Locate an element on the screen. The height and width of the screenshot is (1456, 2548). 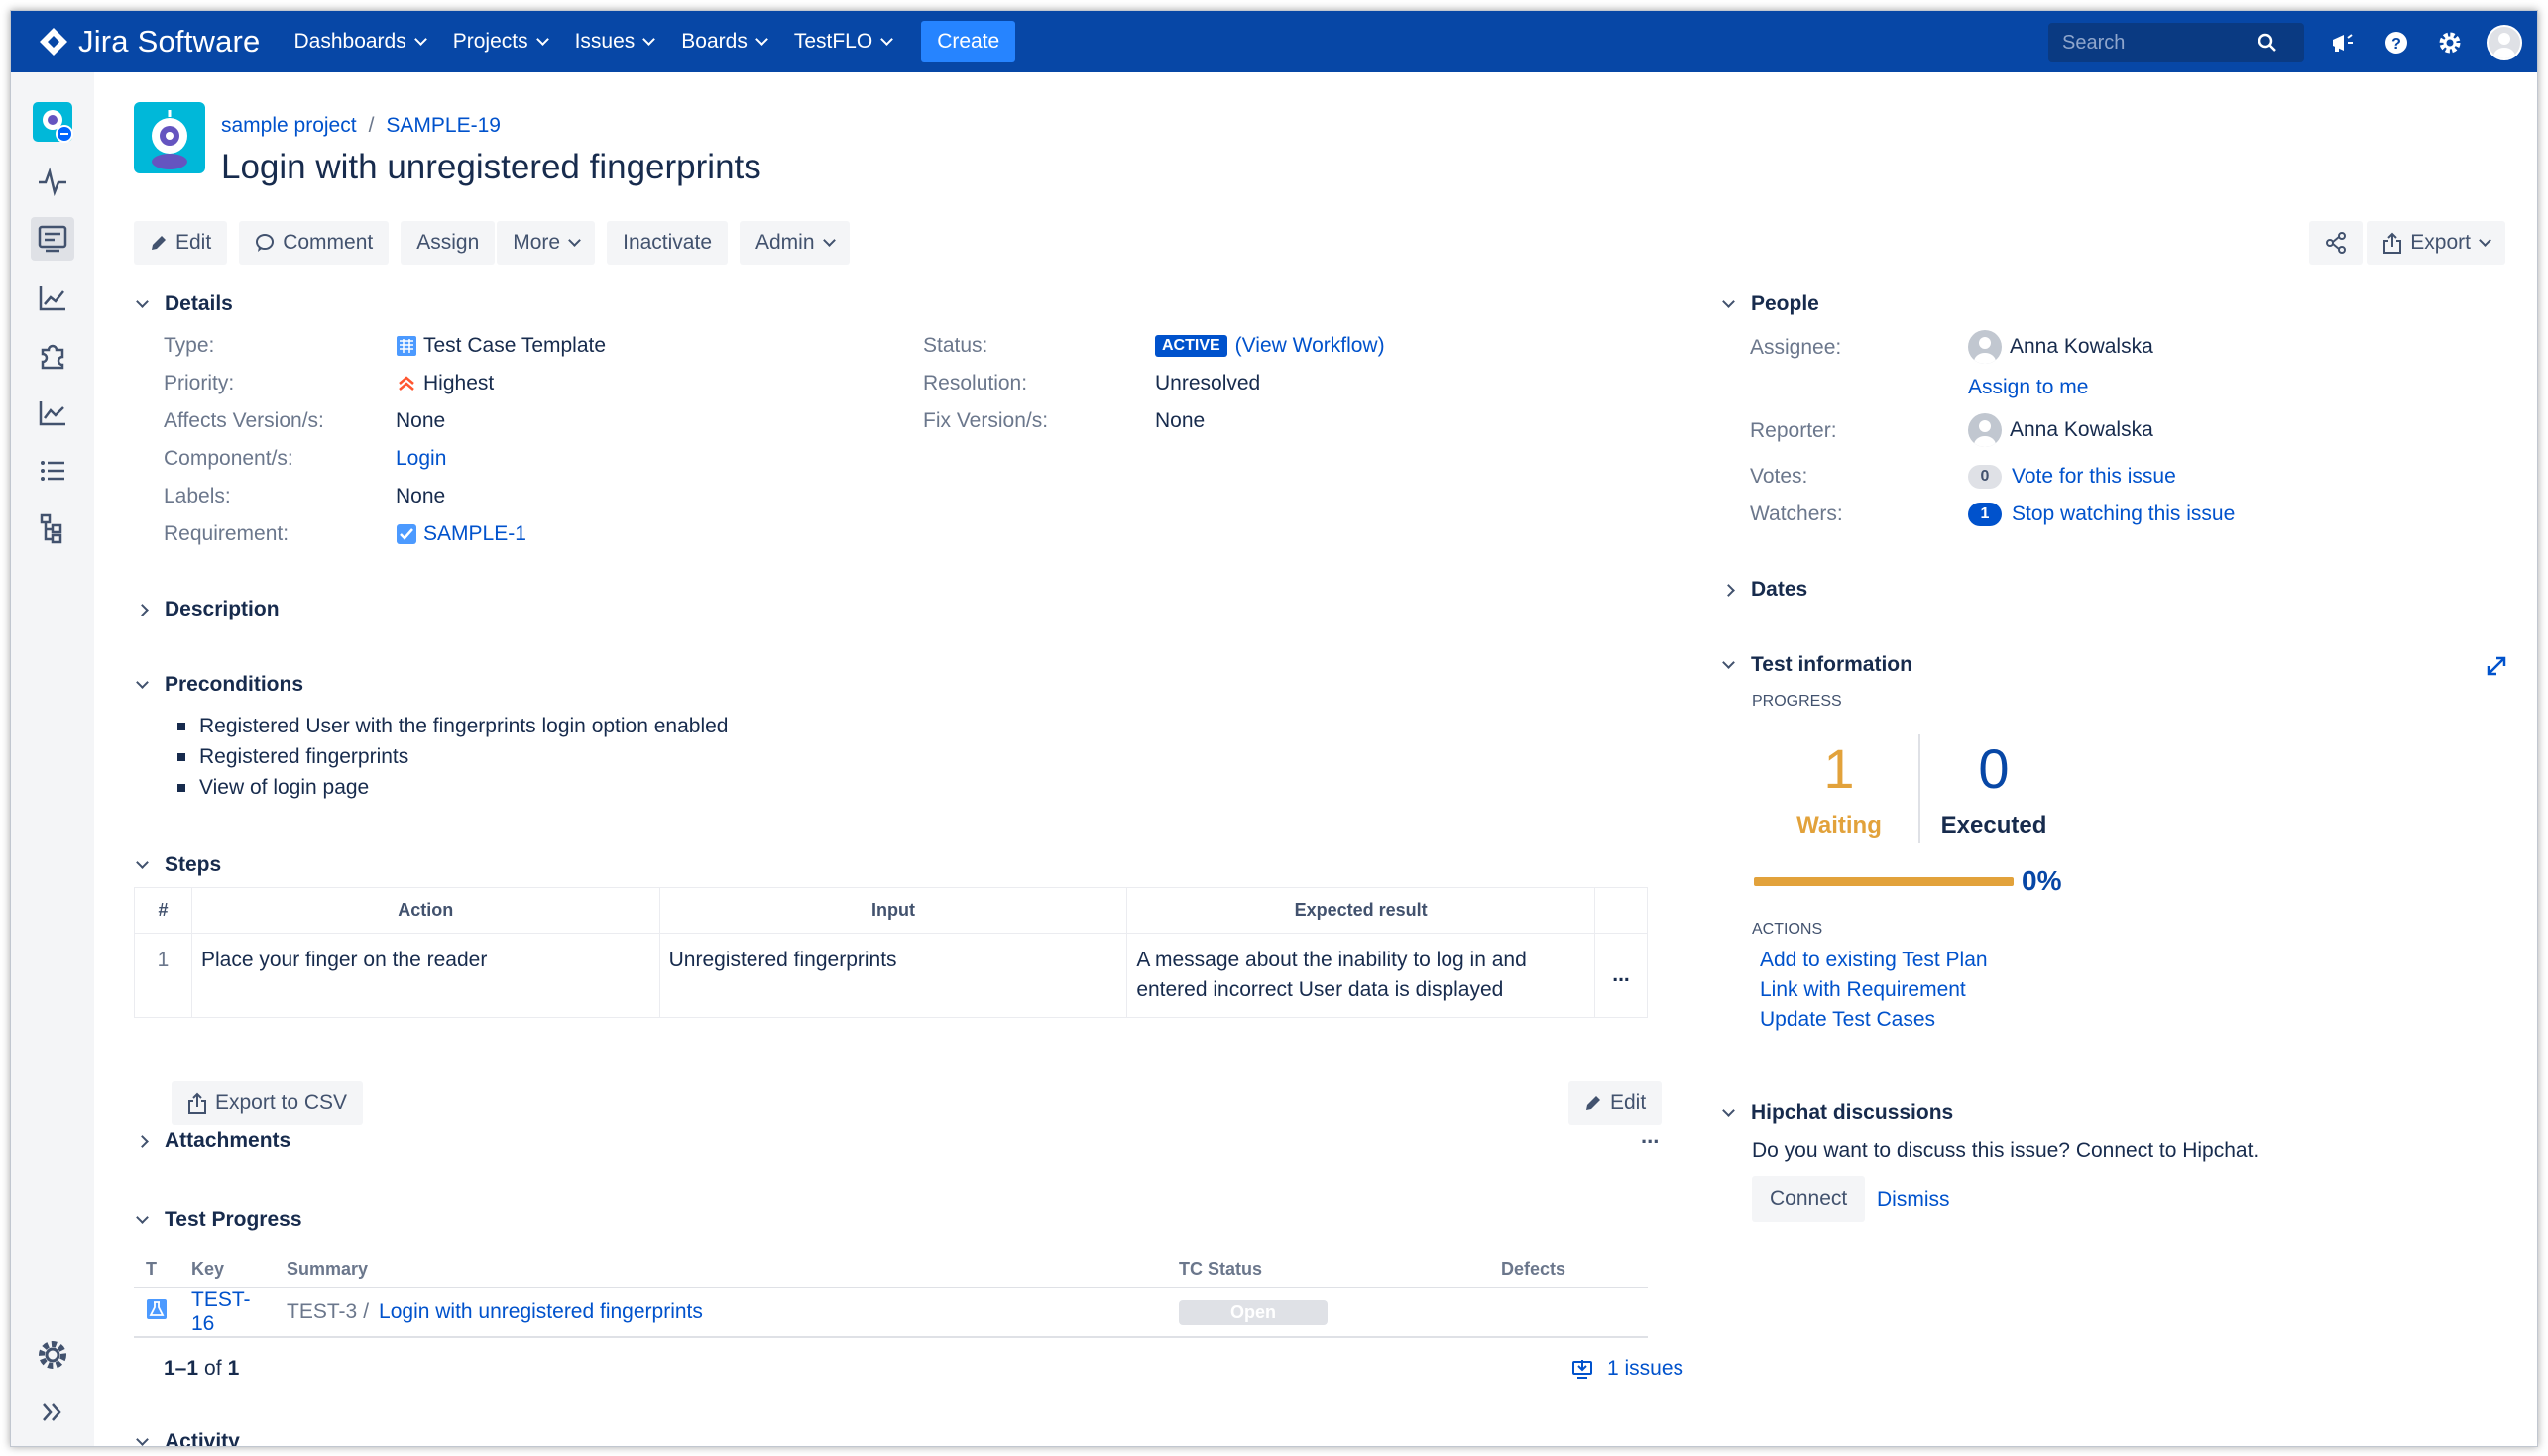
link-with-requirement-link: Link with Requirement is located at coordinates (1863, 990).